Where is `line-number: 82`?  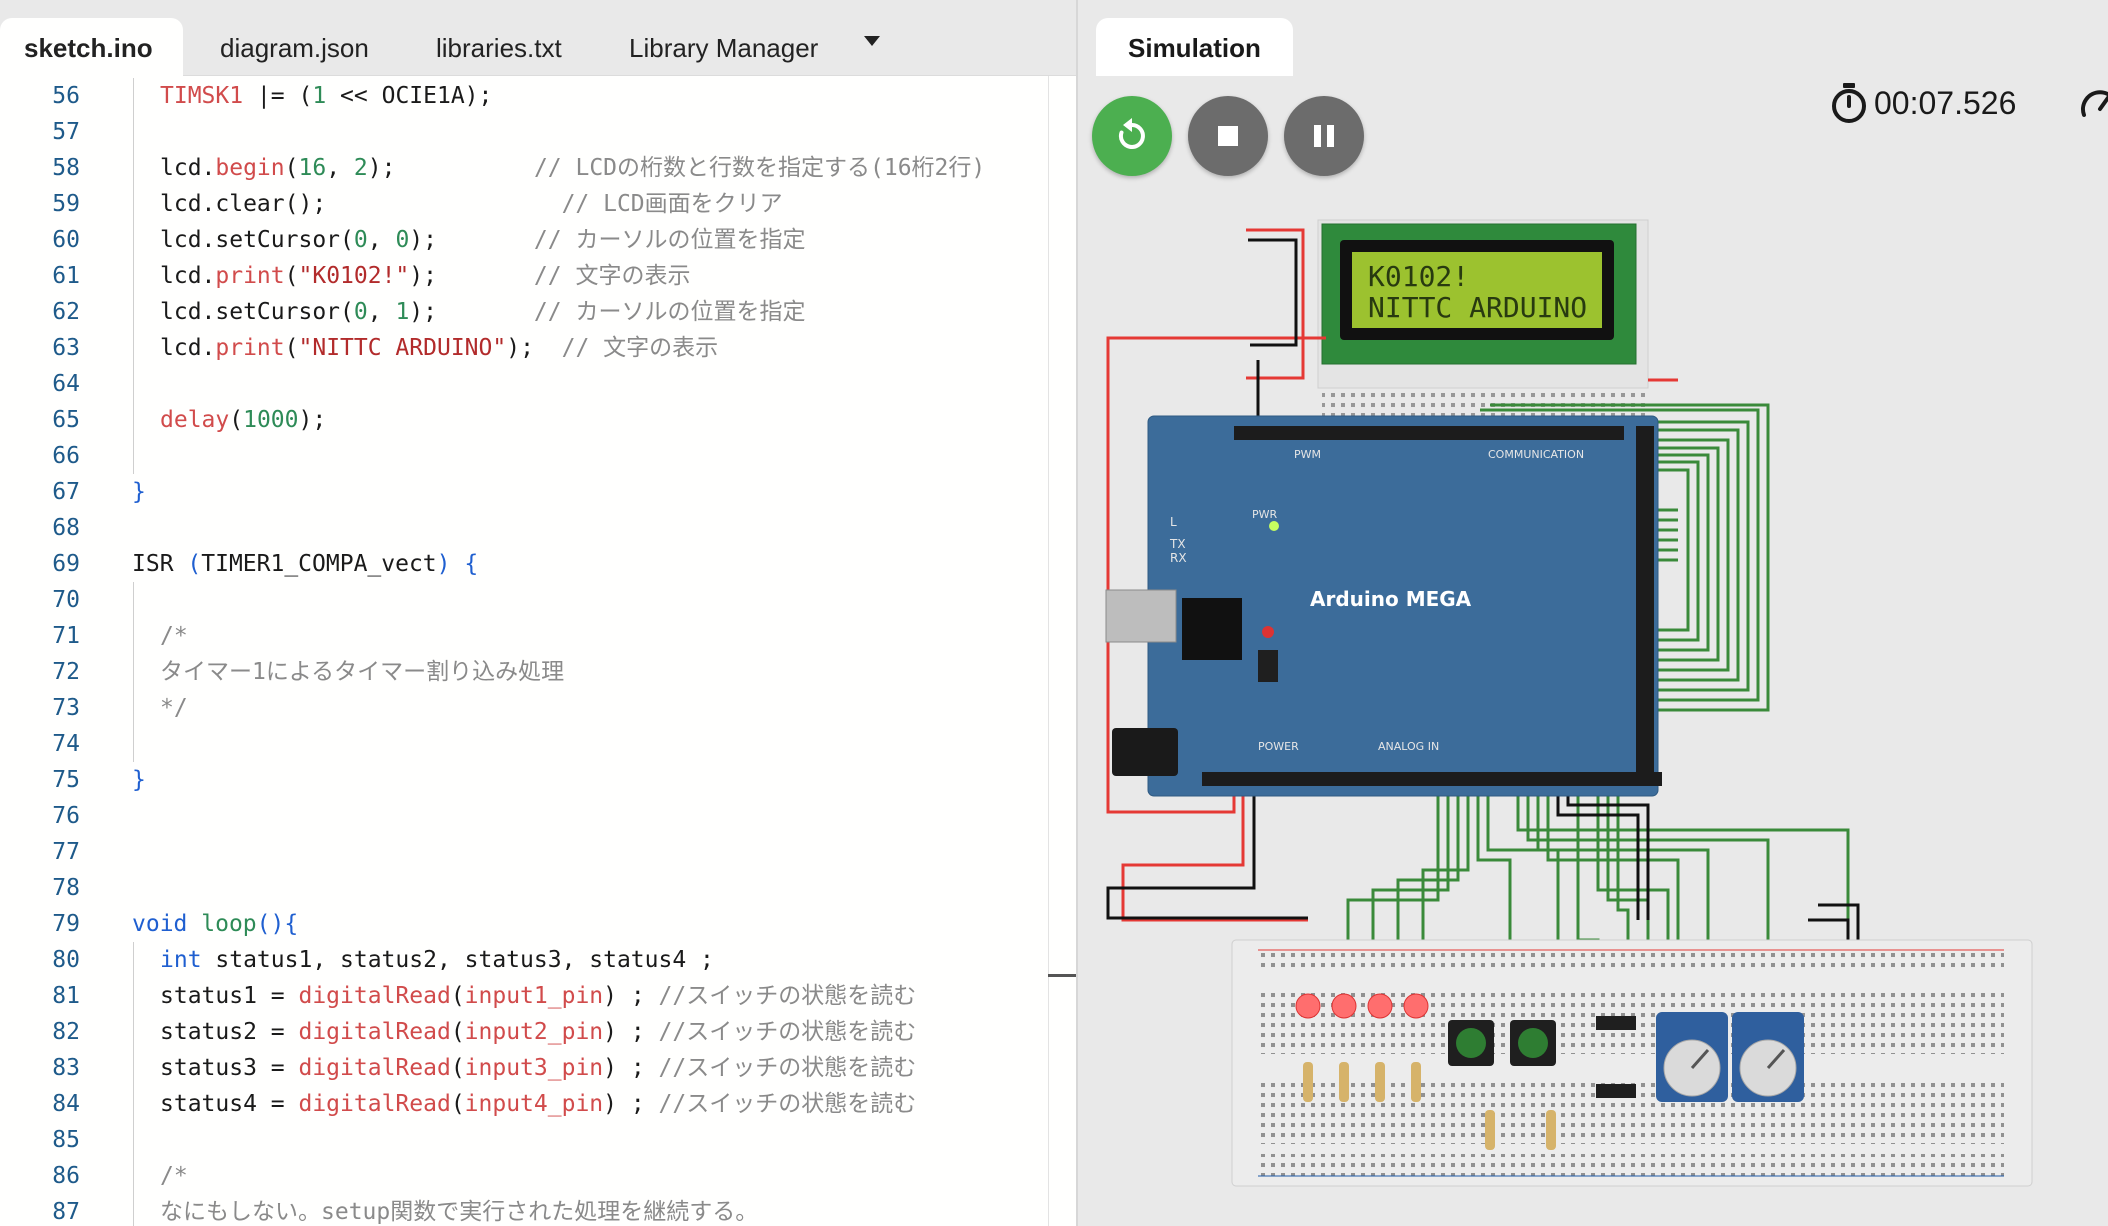
line-number: 82 is located at coordinates (66, 1032).